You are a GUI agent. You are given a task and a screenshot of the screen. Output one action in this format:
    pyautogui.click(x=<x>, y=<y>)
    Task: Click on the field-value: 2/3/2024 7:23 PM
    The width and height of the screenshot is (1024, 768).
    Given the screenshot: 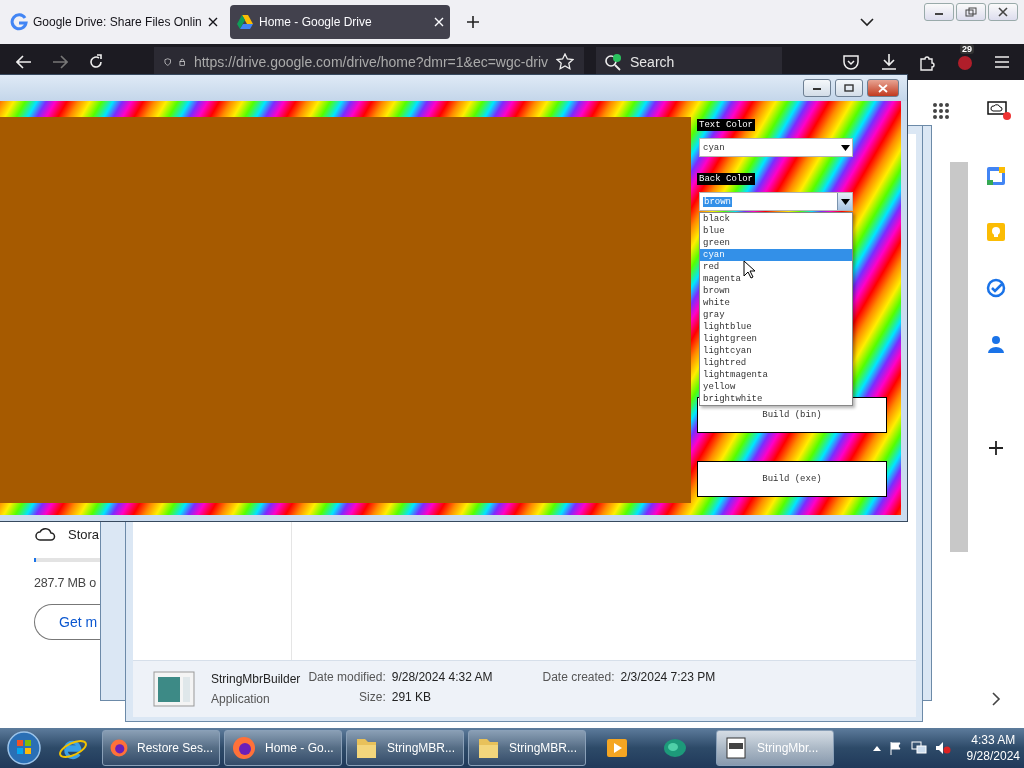 What is the action you would take?
    pyautogui.click(x=668, y=677)
    